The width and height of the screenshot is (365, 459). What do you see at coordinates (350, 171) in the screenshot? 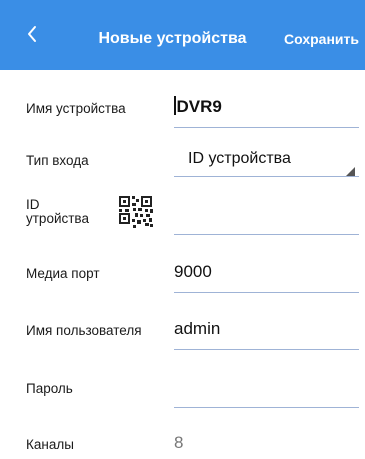
I see `dropdown-arrow-icon` at bounding box center [350, 171].